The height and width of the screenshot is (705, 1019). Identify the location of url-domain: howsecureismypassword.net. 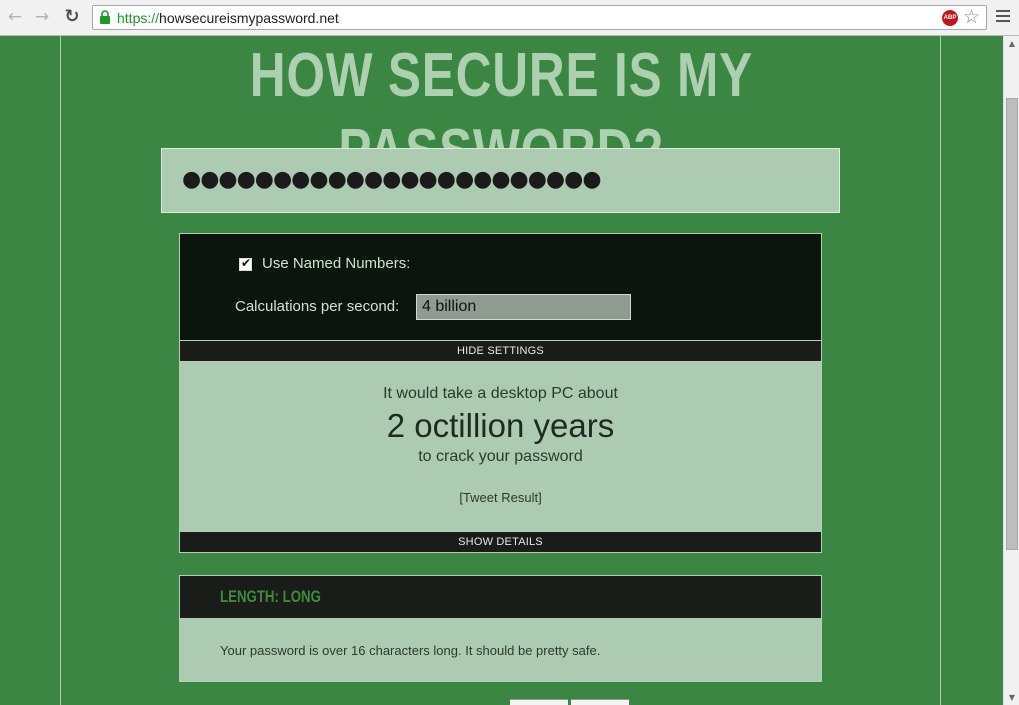
(249, 18).